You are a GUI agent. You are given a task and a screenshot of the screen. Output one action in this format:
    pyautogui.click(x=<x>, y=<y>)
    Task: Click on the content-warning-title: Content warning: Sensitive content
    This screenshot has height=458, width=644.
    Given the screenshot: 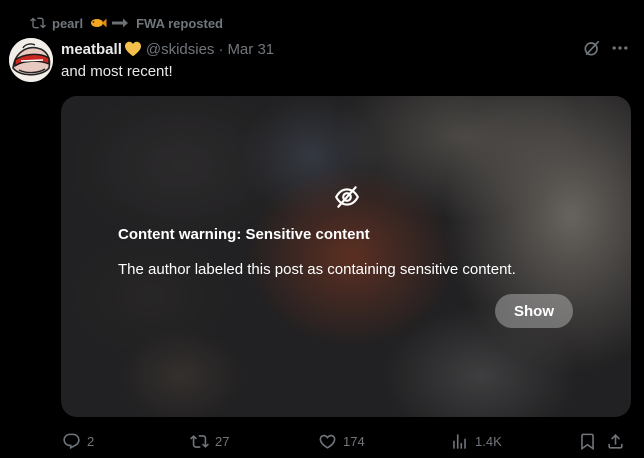 What is the action you would take?
    pyautogui.click(x=244, y=234)
    